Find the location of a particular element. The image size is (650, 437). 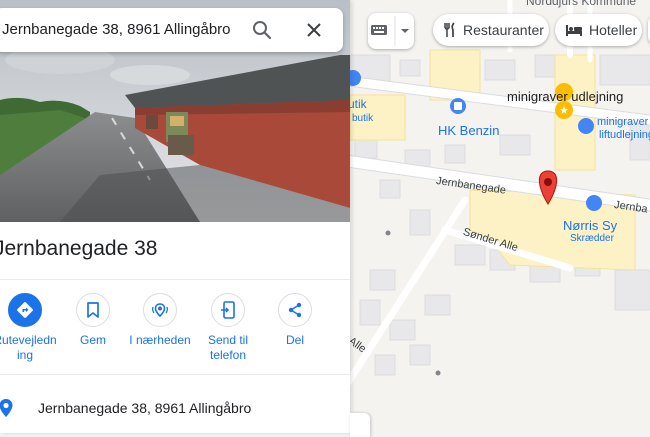

bed-icon is located at coordinates (574, 30).